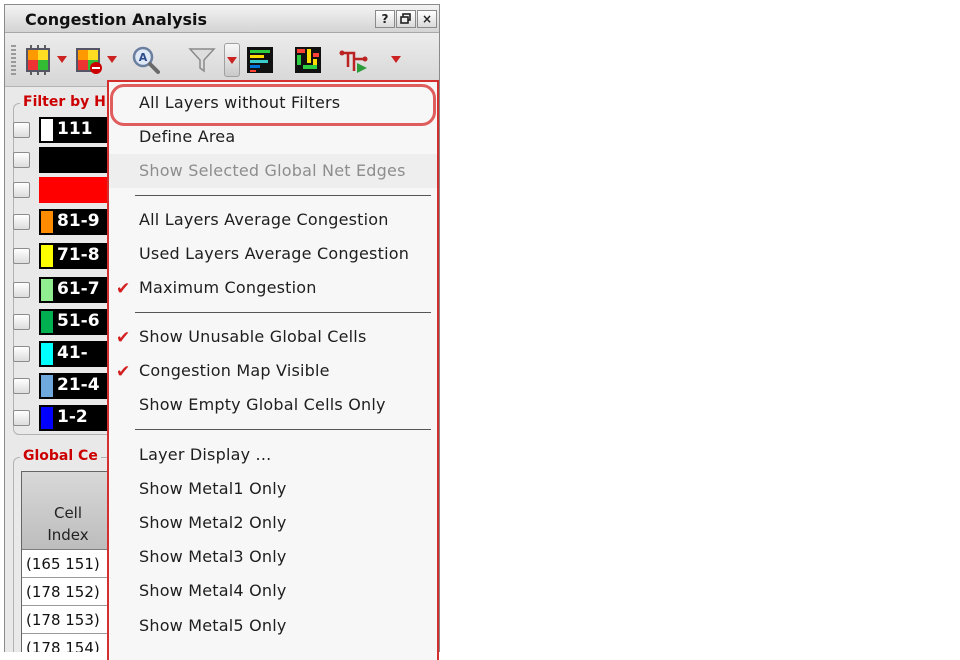 The height and width of the screenshot is (660, 960). I want to click on filter-row: 21-4, so click(66, 386).